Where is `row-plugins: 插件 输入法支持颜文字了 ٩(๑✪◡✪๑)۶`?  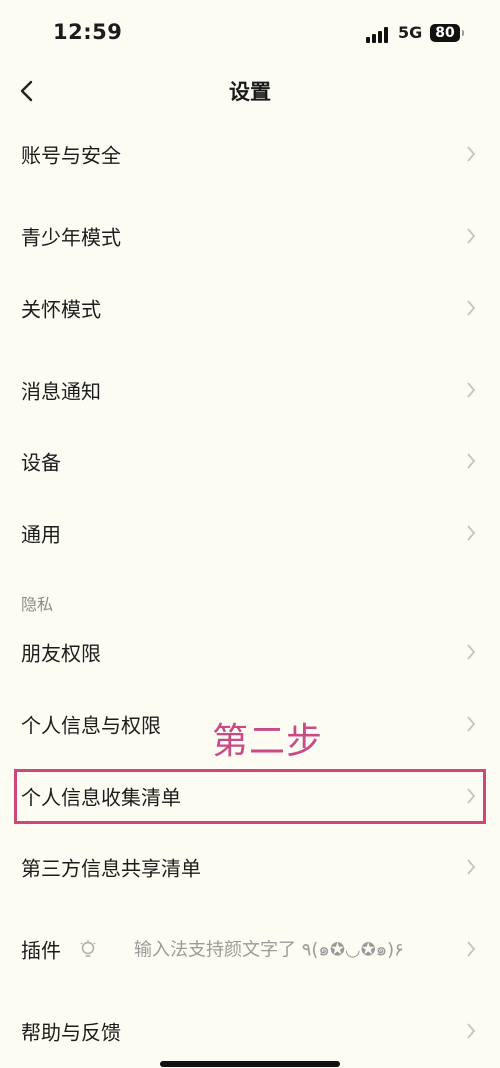
row-plugins: 插件 输入法支持颜文字了 ٩(๑✪◡✪๑)۶ is located at coordinates (250, 949).